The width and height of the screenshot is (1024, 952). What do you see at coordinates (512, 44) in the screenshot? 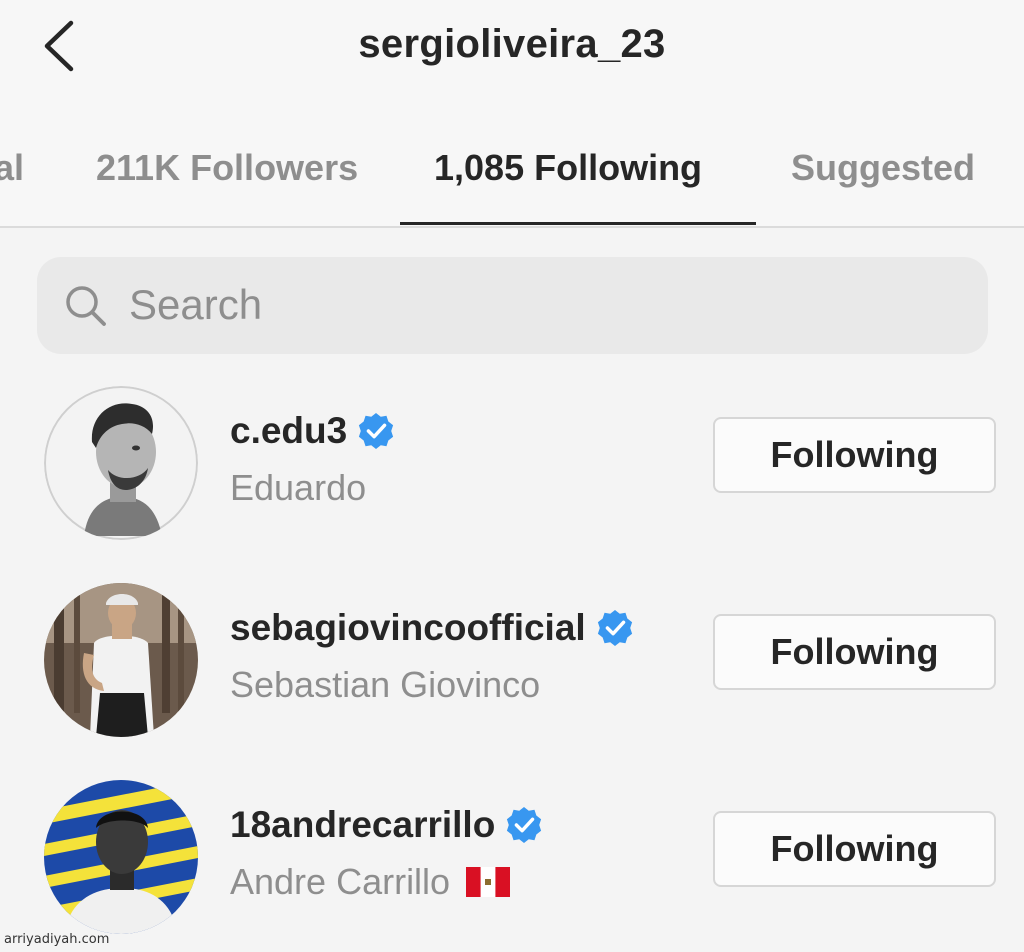
I see `page-title: sergioliveira_23` at bounding box center [512, 44].